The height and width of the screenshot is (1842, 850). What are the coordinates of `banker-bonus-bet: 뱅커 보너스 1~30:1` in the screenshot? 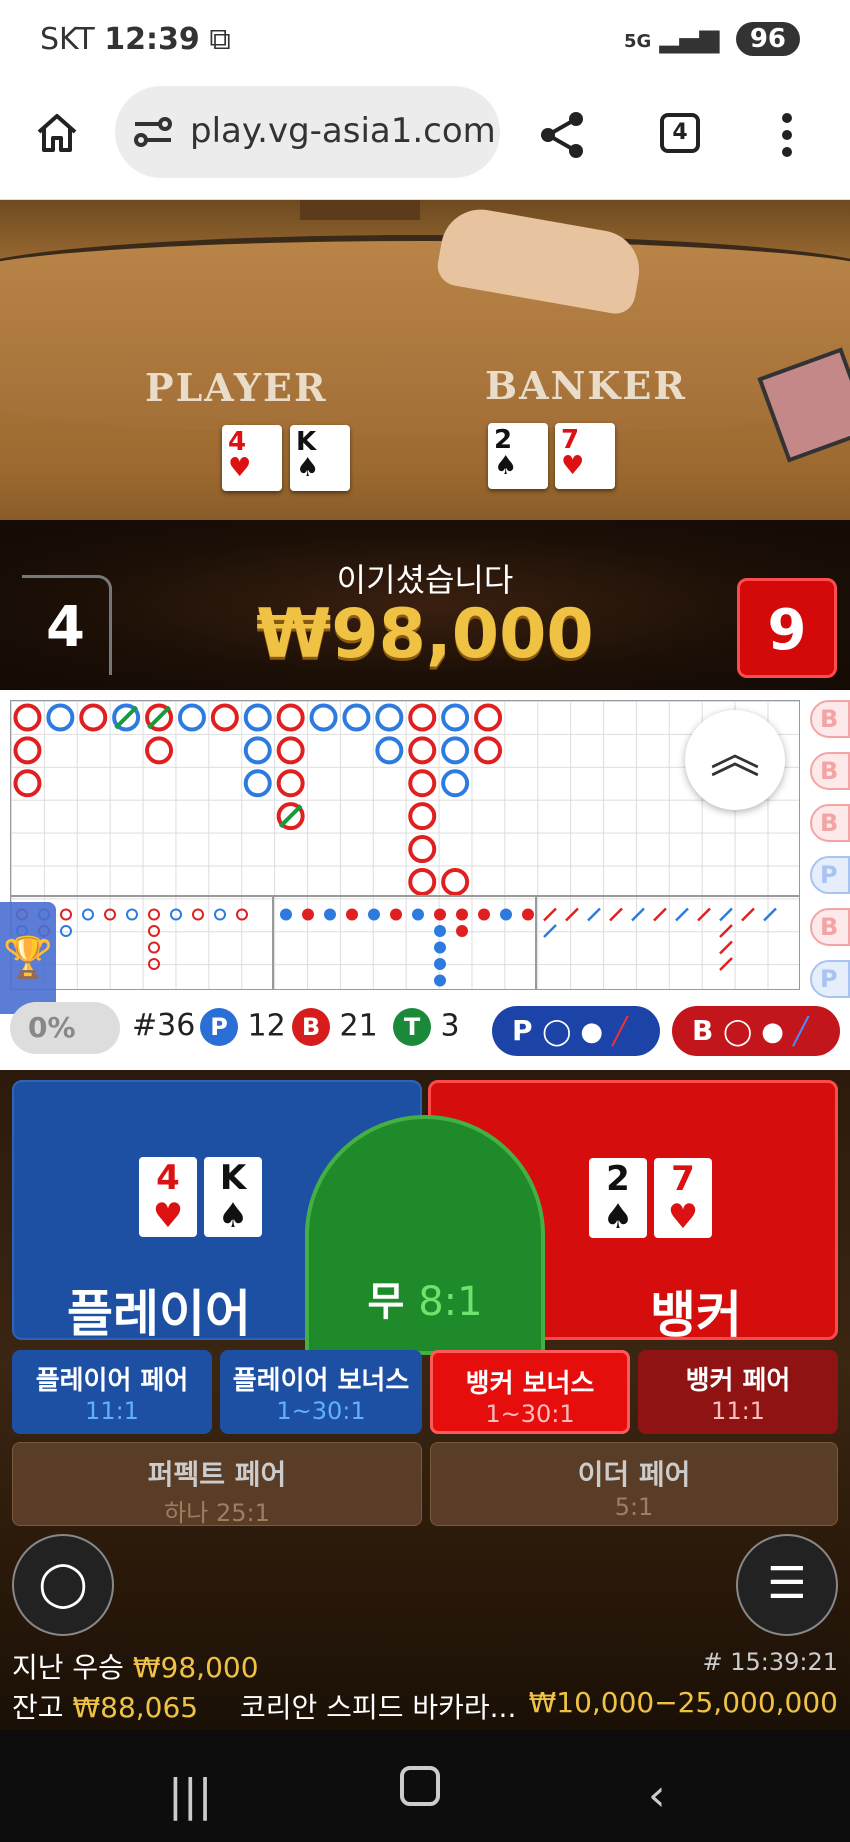 It's located at (530, 1392).